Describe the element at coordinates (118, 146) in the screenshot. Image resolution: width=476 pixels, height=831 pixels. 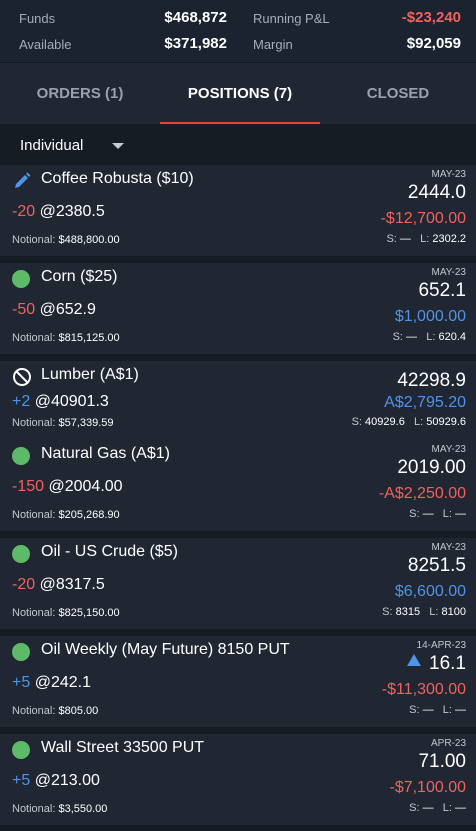
I see `caret-down-icon` at that location.